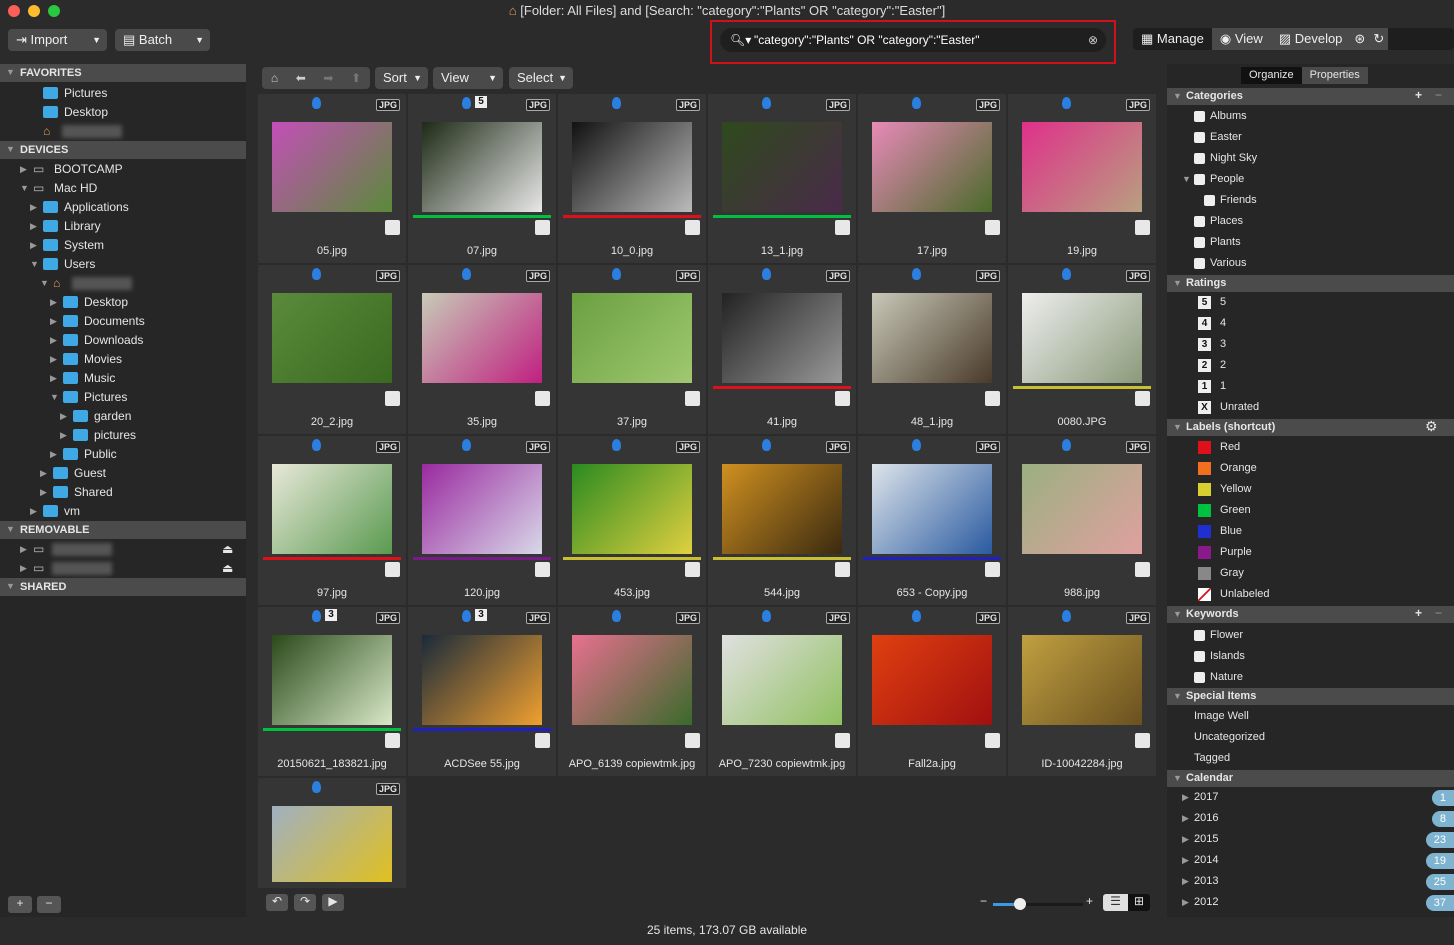  What do you see at coordinates (1310, 552) in the screenshot?
I see `label-item: Purple` at bounding box center [1310, 552].